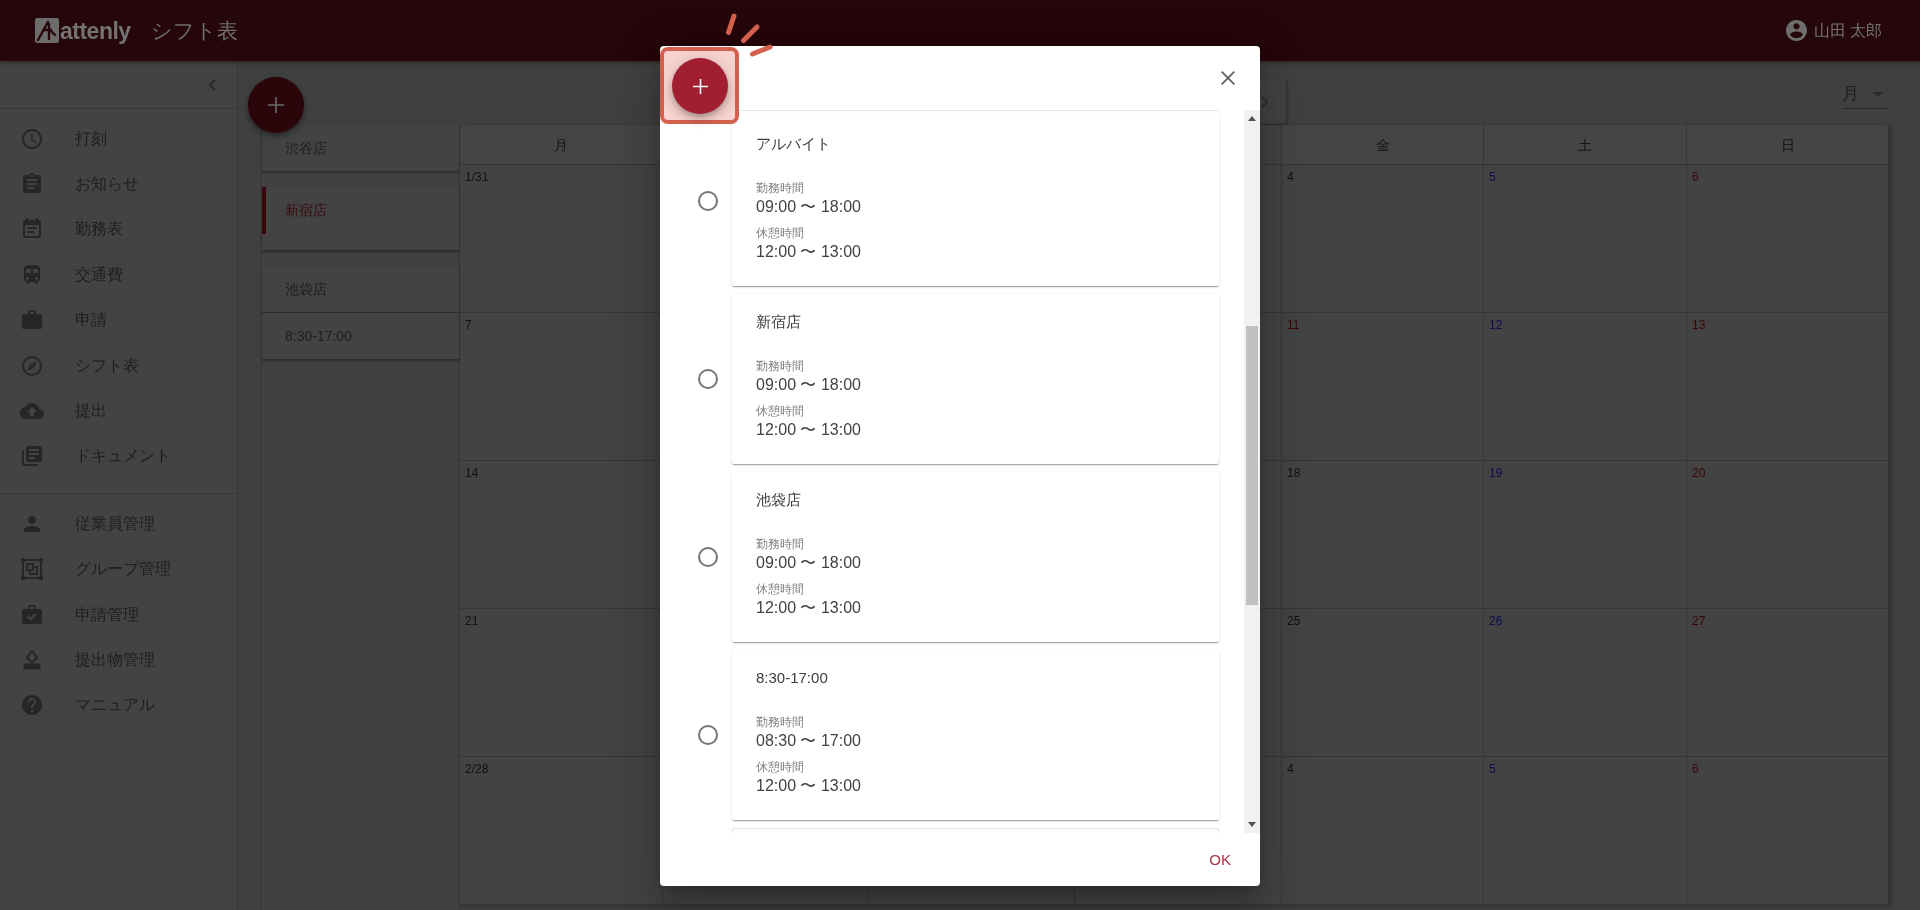 The height and width of the screenshot is (910, 1920). Describe the element at coordinates (32, 365) in the screenshot. I see `compass-icon` at that location.